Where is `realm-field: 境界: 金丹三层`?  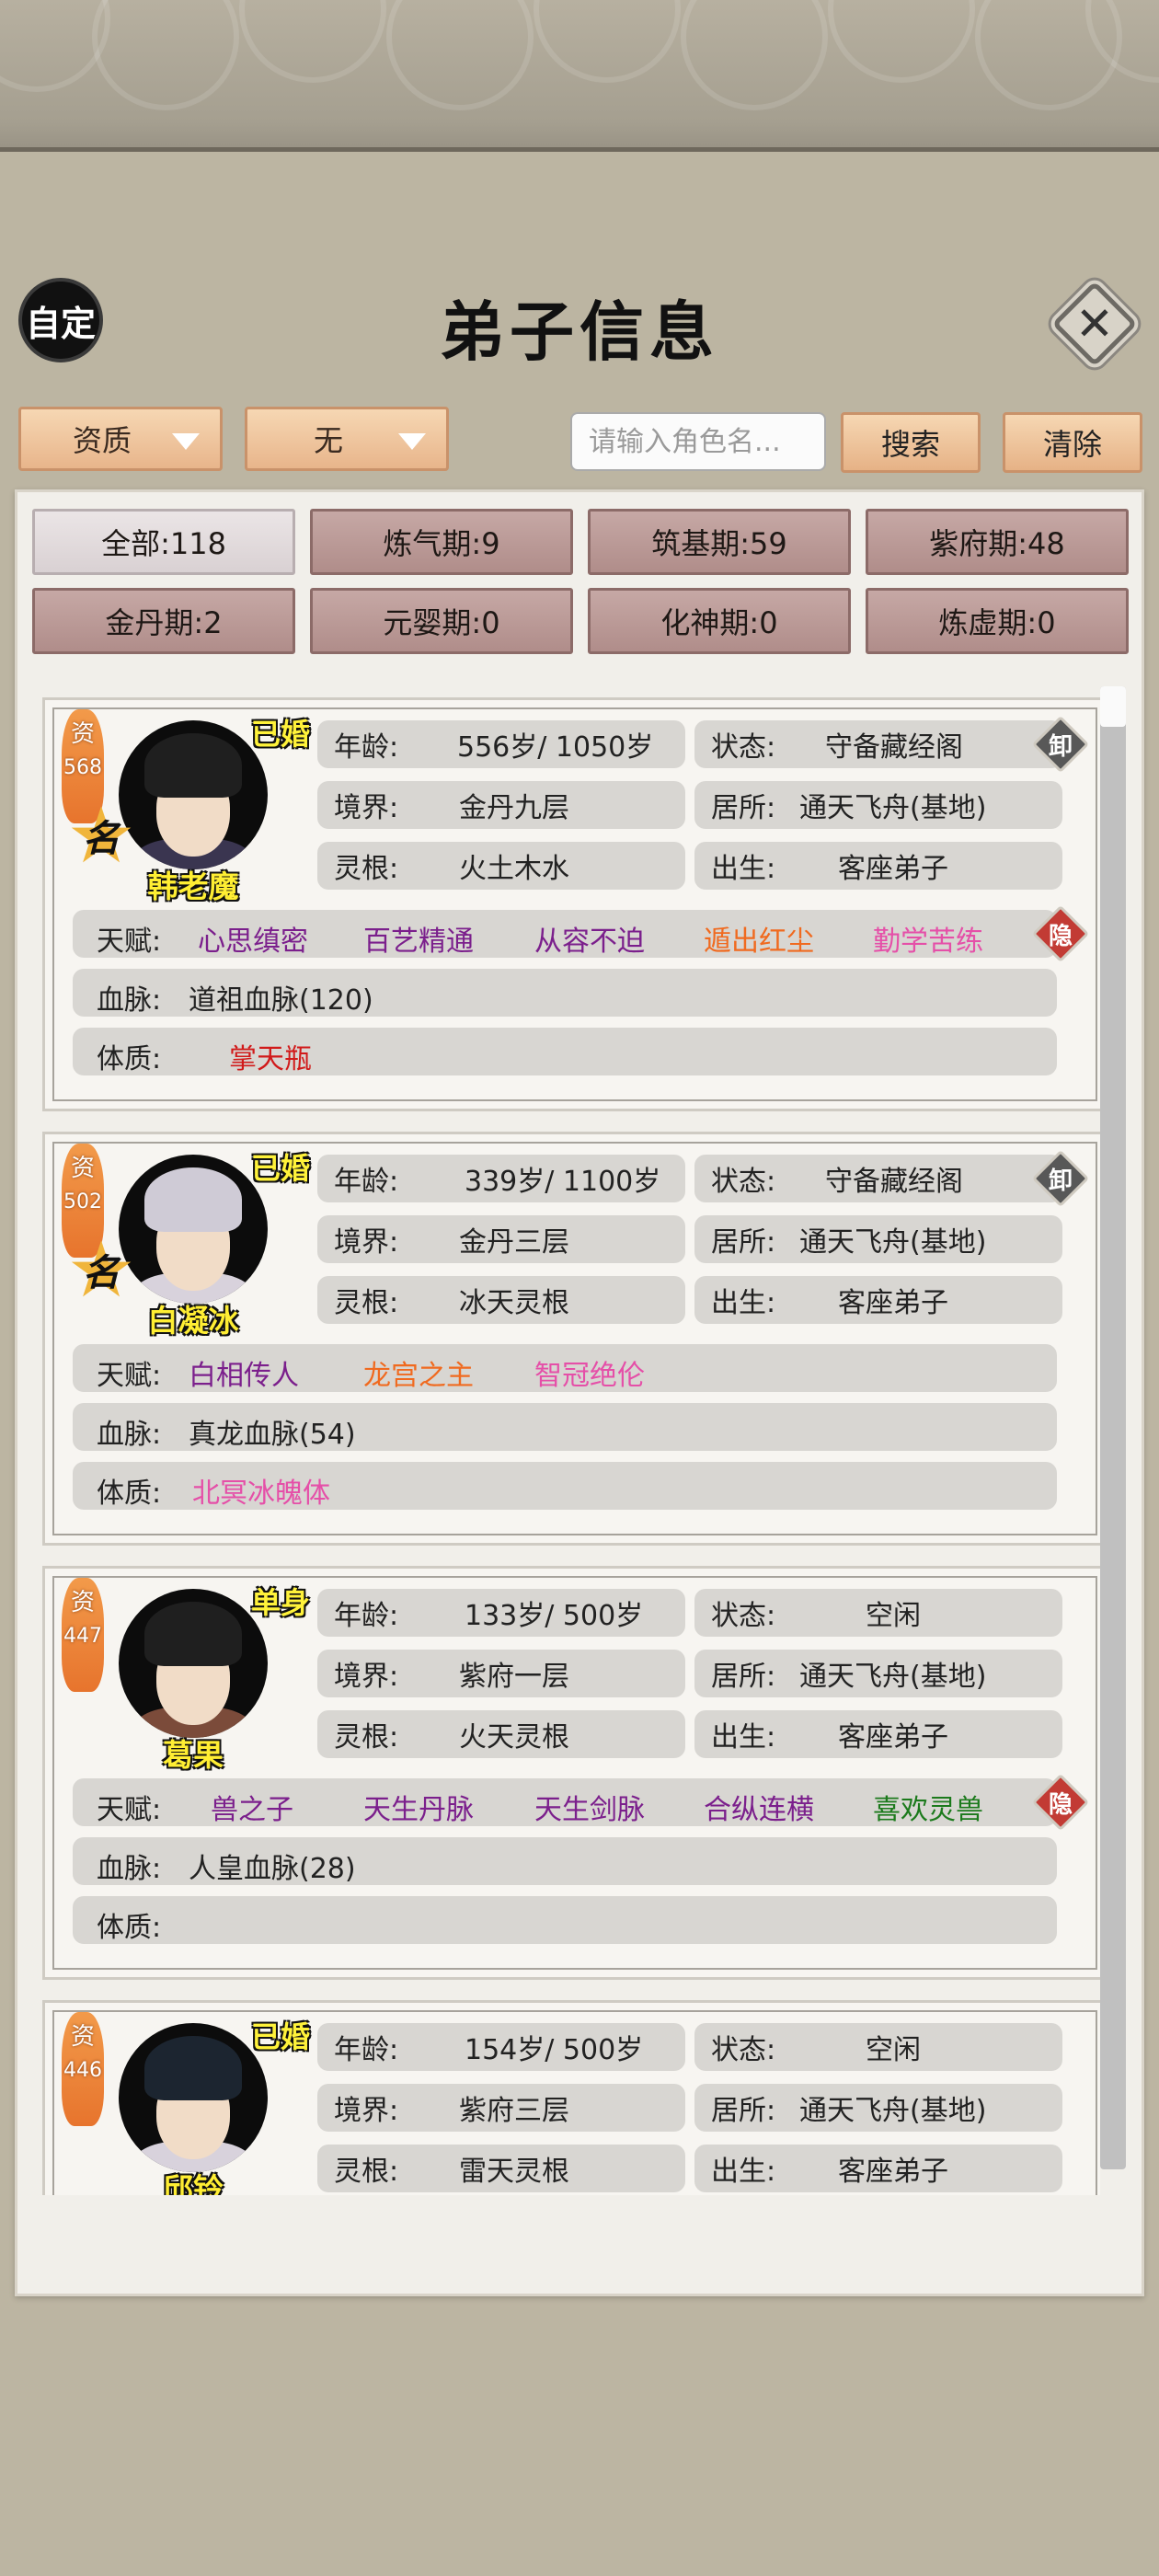 realm-field: 境界: 金丹三层 is located at coordinates (501, 1239).